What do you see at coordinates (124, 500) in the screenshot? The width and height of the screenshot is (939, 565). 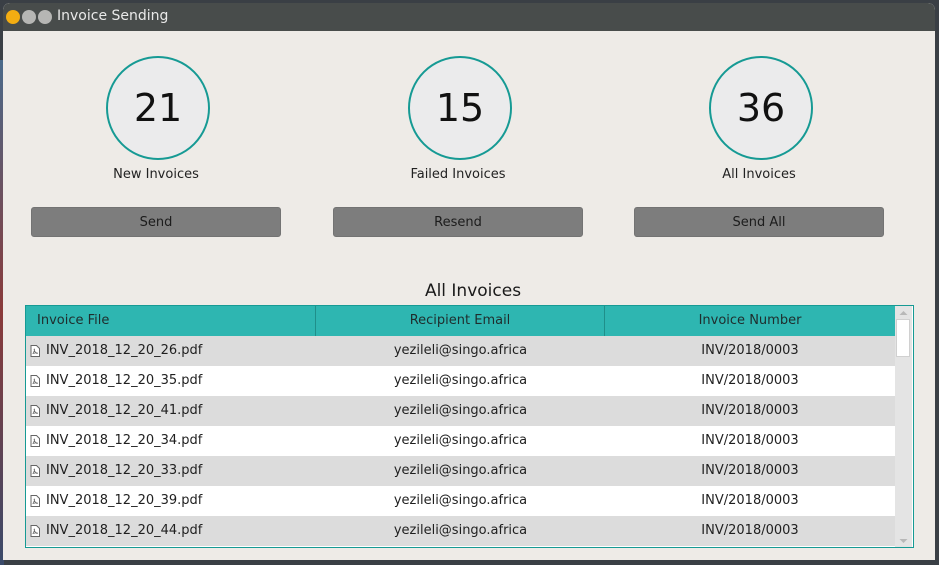 I see `invoice-file-name: INV_2018_12_20_39.pdf` at bounding box center [124, 500].